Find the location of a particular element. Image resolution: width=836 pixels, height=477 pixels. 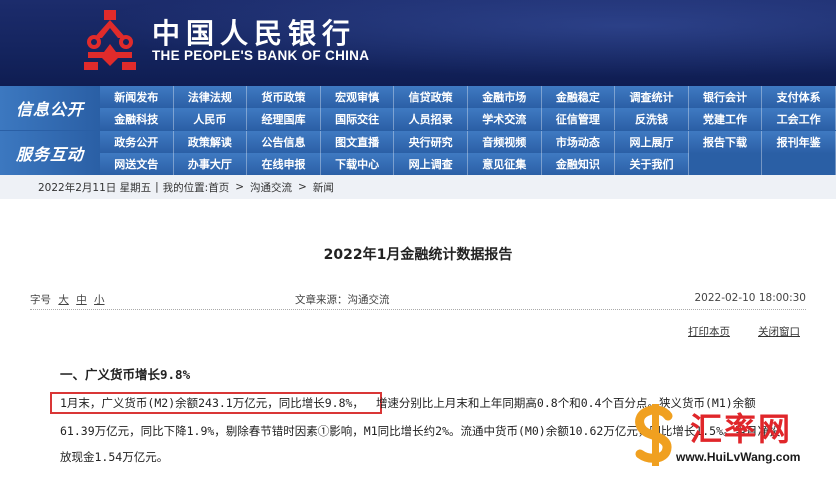

bank-name-english: THE PEOPLE'S BANK OF CHINA is located at coordinates (260, 55).